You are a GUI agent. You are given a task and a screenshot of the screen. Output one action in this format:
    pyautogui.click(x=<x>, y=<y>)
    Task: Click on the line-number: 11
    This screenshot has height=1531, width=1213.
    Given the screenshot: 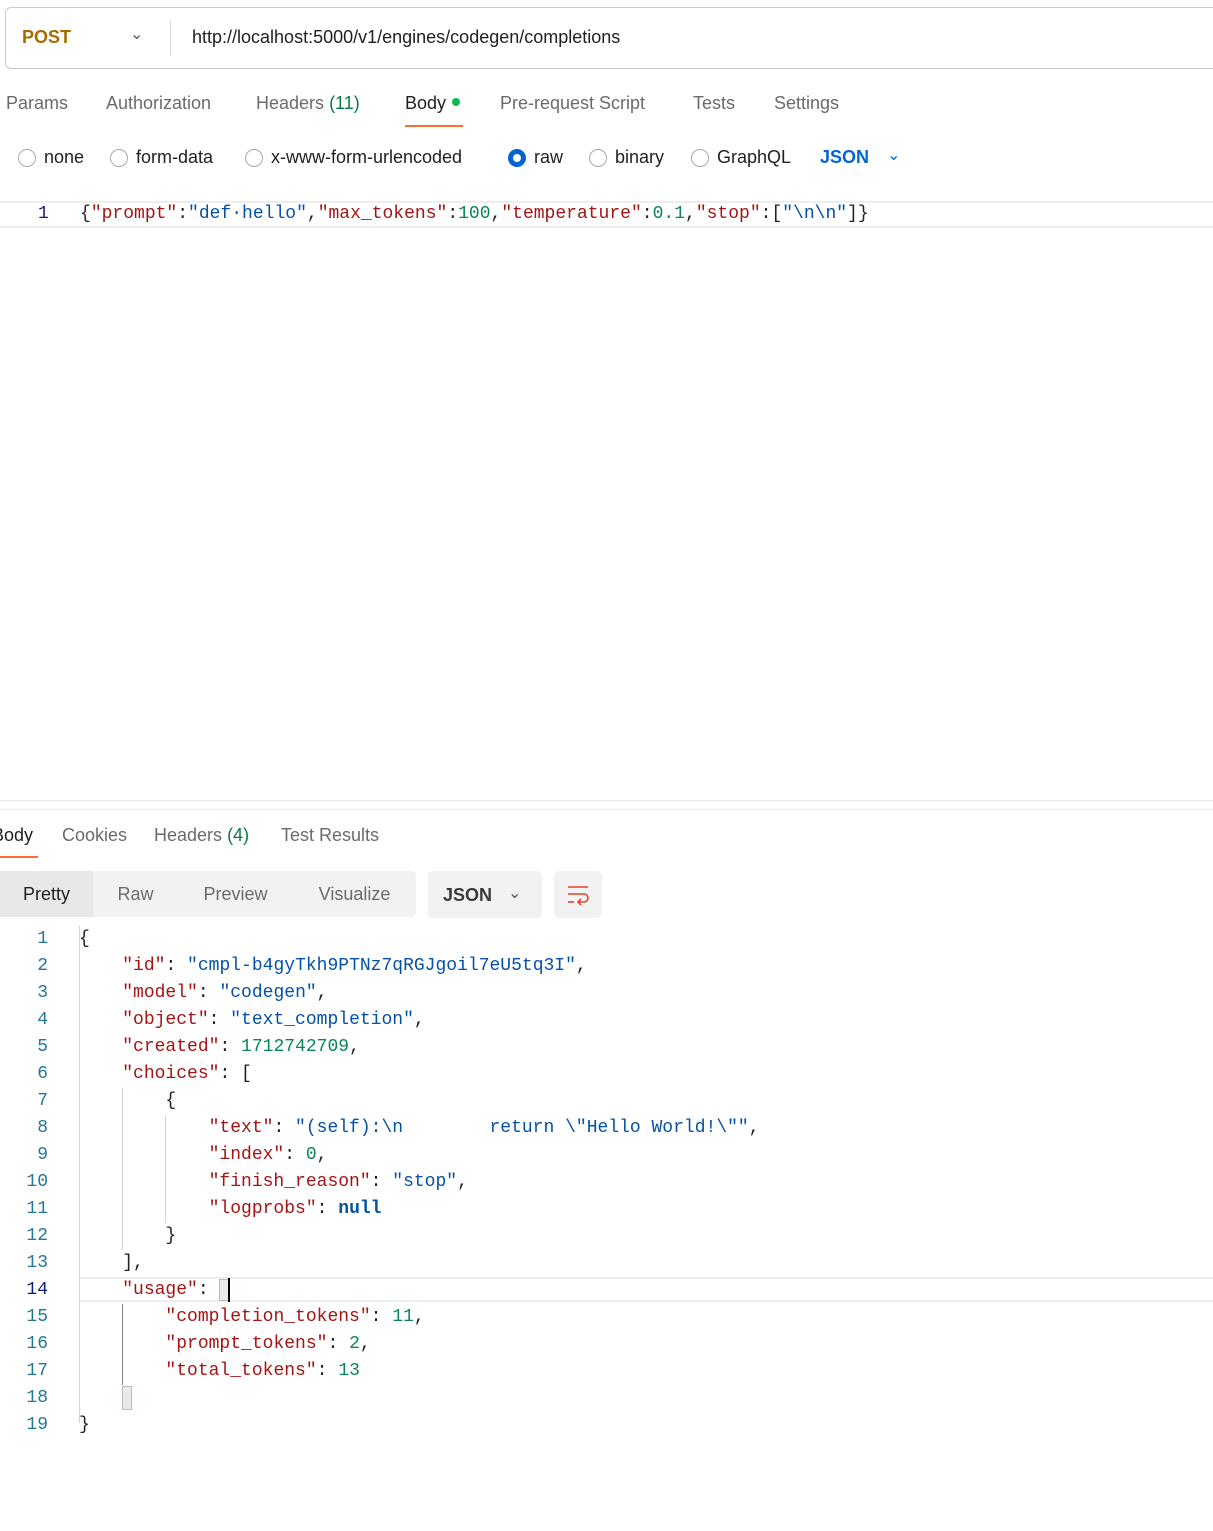 What is the action you would take?
    pyautogui.click(x=37, y=1209)
    